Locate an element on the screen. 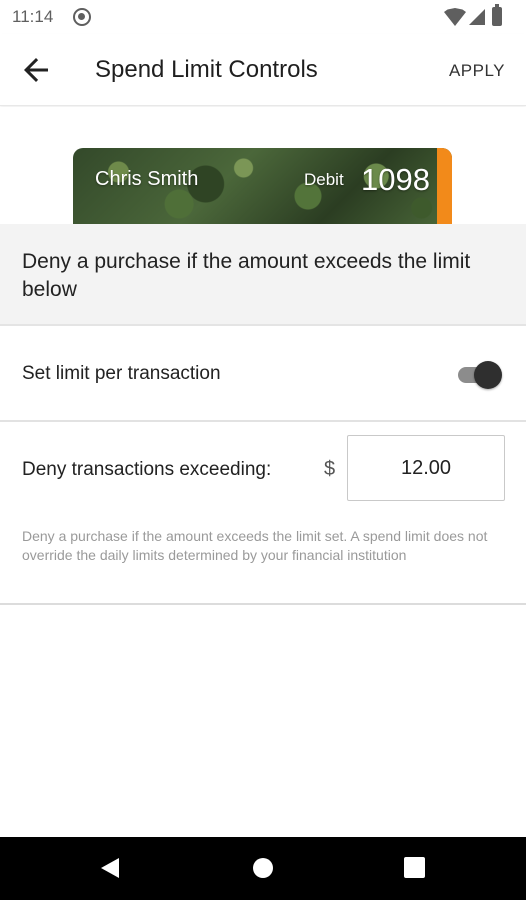 The width and height of the screenshot is (526, 900). currency-sign: $ is located at coordinates (330, 469).